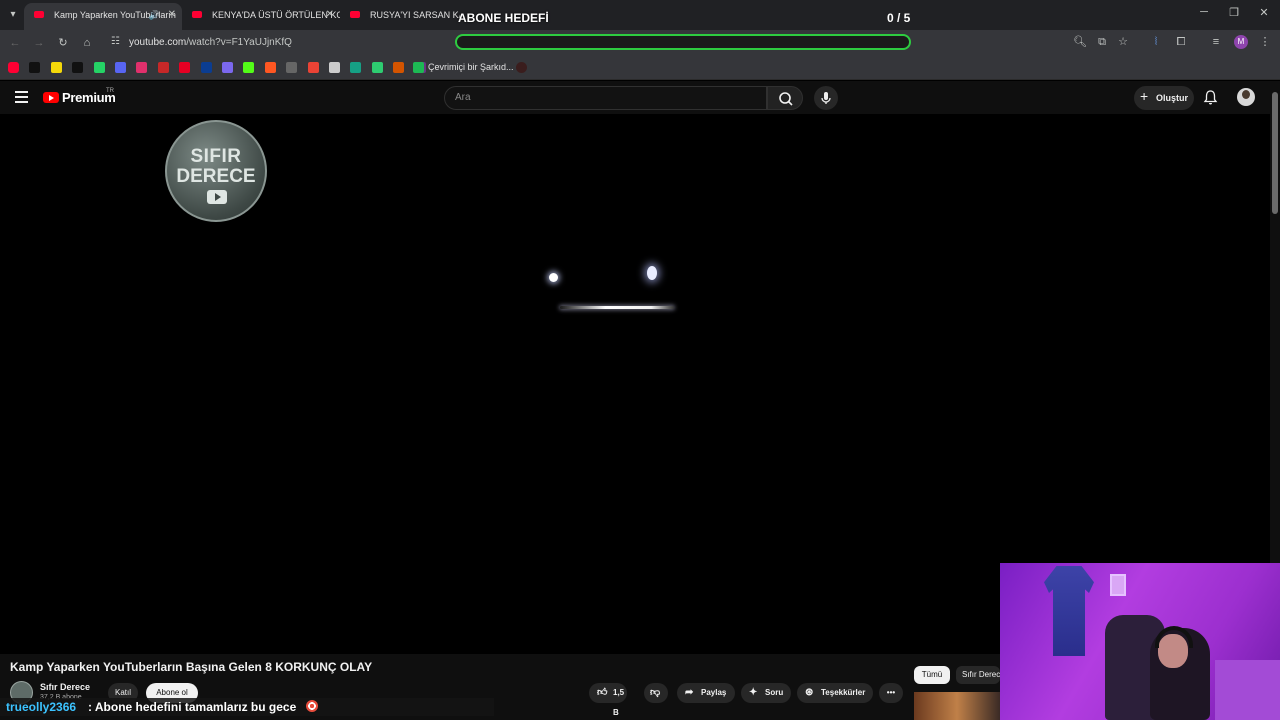 The width and height of the screenshot is (1280, 720). Describe the element at coordinates (1265, 42) in the screenshot. I see `browser-menu-icon: ⋮` at that location.